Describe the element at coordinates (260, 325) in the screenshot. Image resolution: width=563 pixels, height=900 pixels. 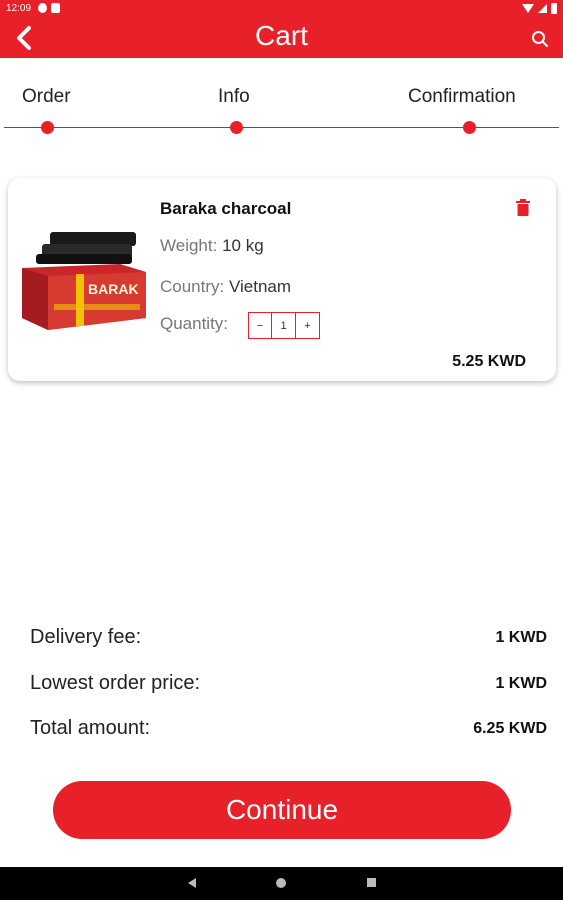
I see `quantity-decrease-button: −` at that location.